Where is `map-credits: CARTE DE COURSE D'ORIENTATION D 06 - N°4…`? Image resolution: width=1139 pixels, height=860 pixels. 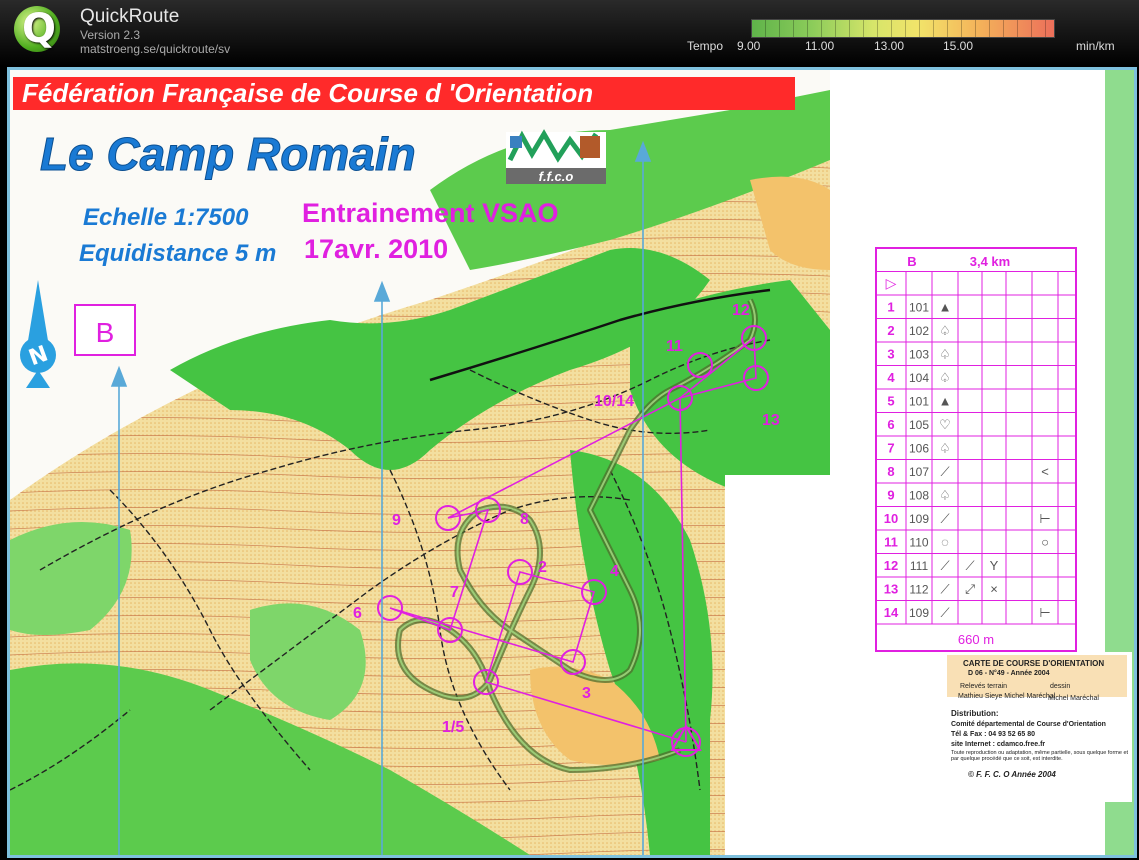 map-credits: CARTE DE COURSE D'ORIENTATION D 06 - N°4… is located at coordinates (1039, 727).